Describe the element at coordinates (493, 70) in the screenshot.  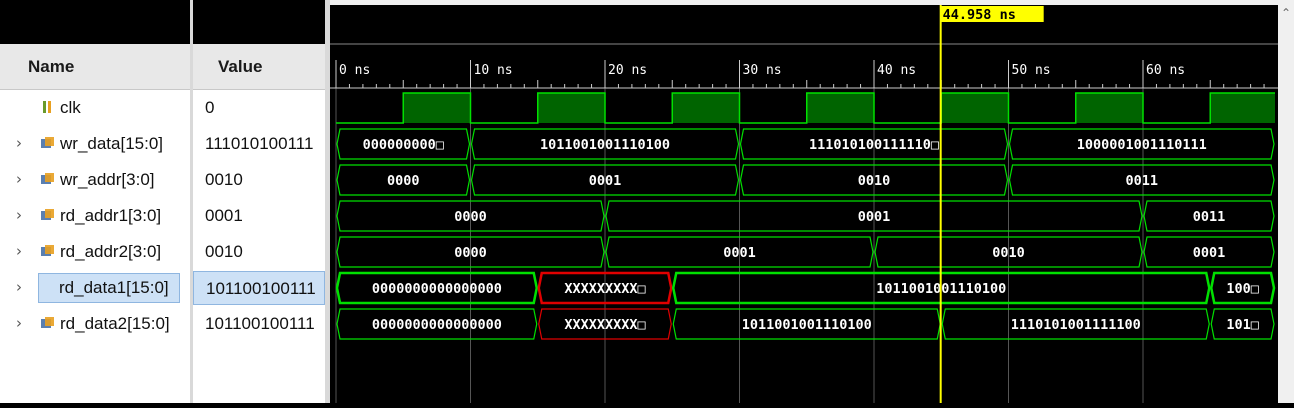
I see `time-tick-label: 10 ns` at that location.